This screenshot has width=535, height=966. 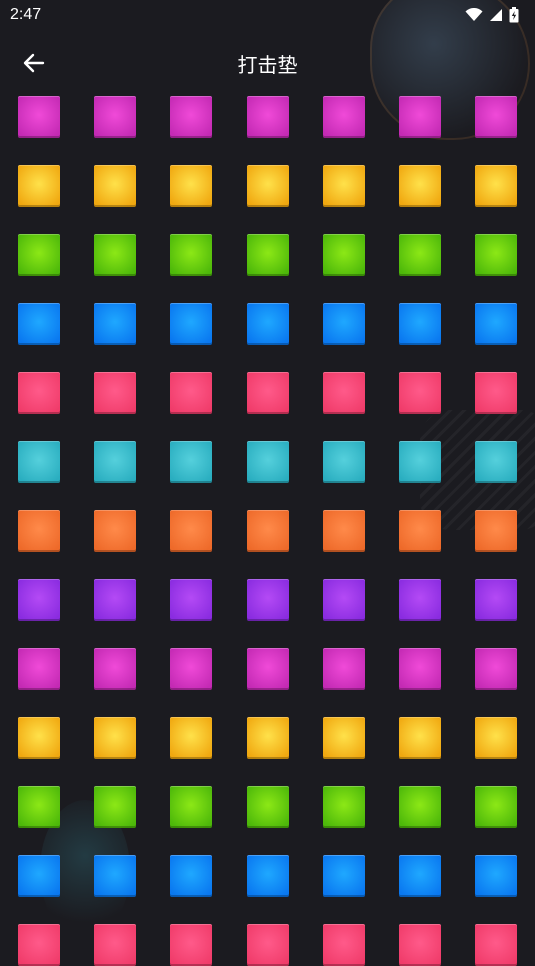 I want to click on status-bar: 2:47, so click(x=267, y=15).